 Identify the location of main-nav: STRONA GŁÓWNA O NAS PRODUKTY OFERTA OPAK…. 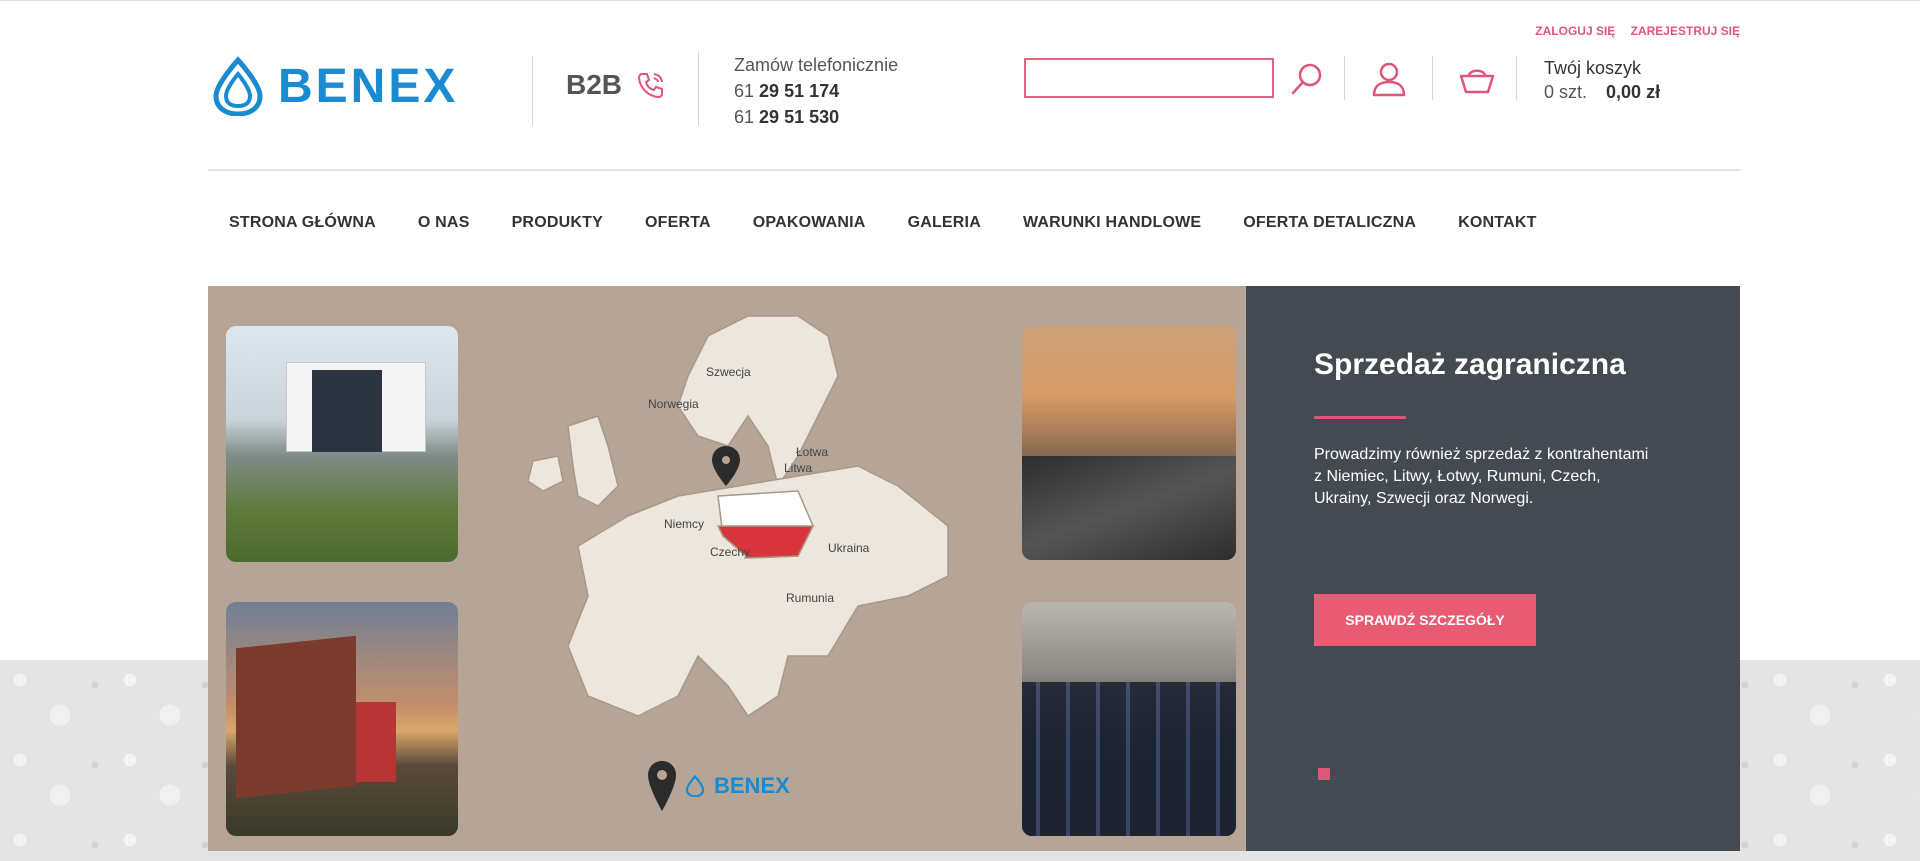
(883, 223).